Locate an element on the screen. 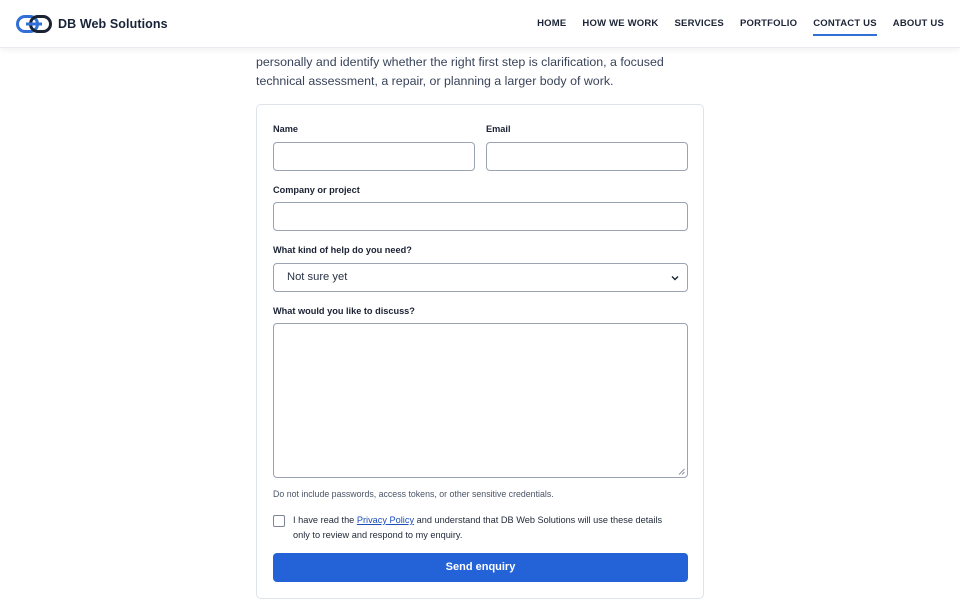  nav-home: HOME is located at coordinates (551, 24).